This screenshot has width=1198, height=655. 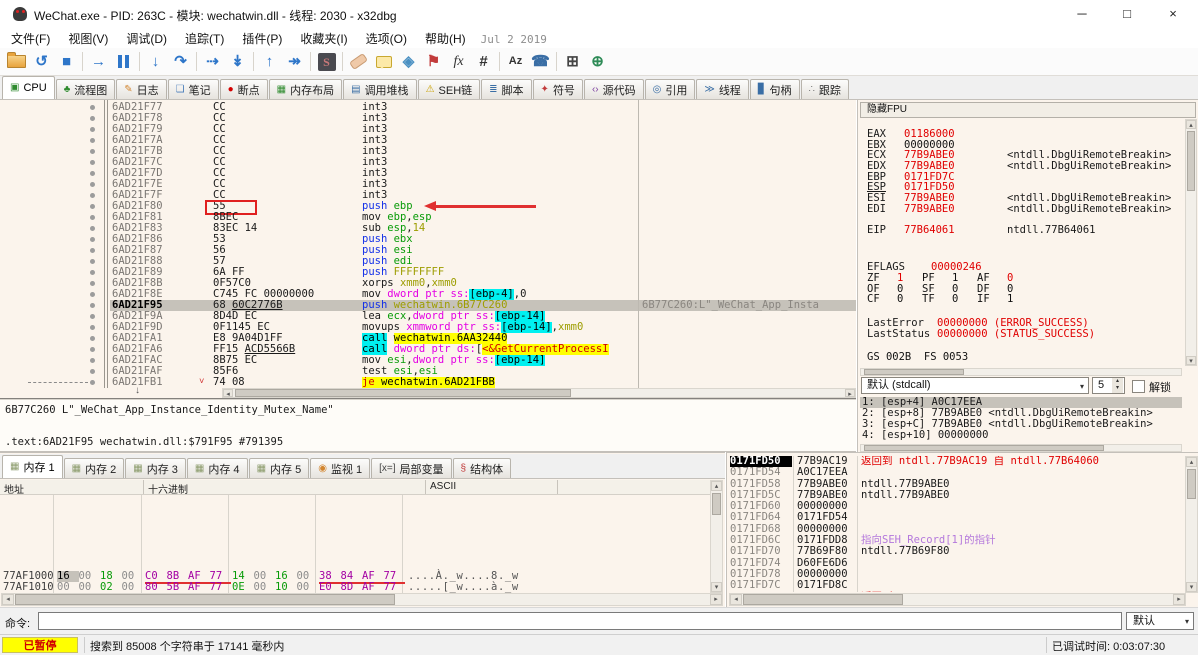 What do you see at coordinates (323, 38) in the screenshot?
I see `menu-item-6: 收藏夹(I)` at bounding box center [323, 38].